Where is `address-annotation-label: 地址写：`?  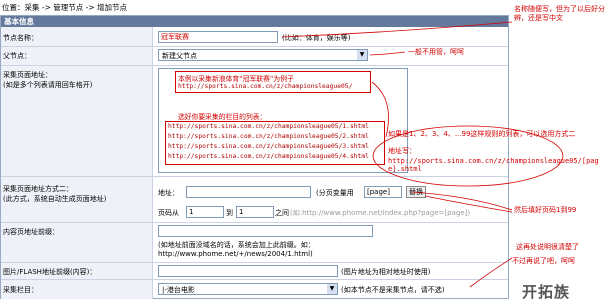 address-annotation-label: 地址写： is located at coordinates (402, 151).